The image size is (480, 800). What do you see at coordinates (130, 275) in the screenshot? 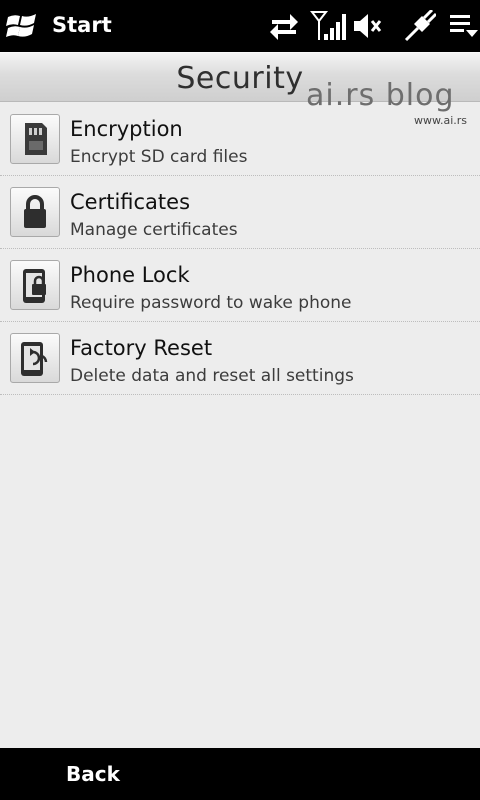
I see `item-title: Phone Lock` at bounding box center [130, 275].